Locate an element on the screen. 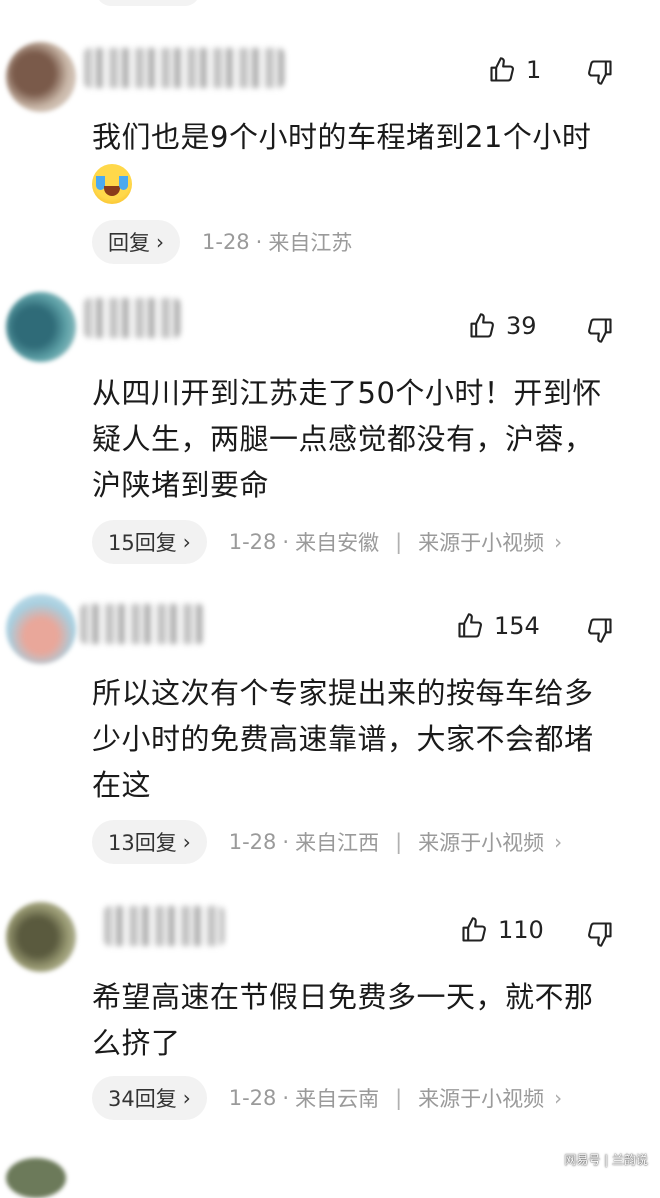 This screenshot has height=1198, width=660. comment-meta: 34回复 › 1-28 · 来自云南 | 来源于小视频 › is located at coordinates (327, 1098).